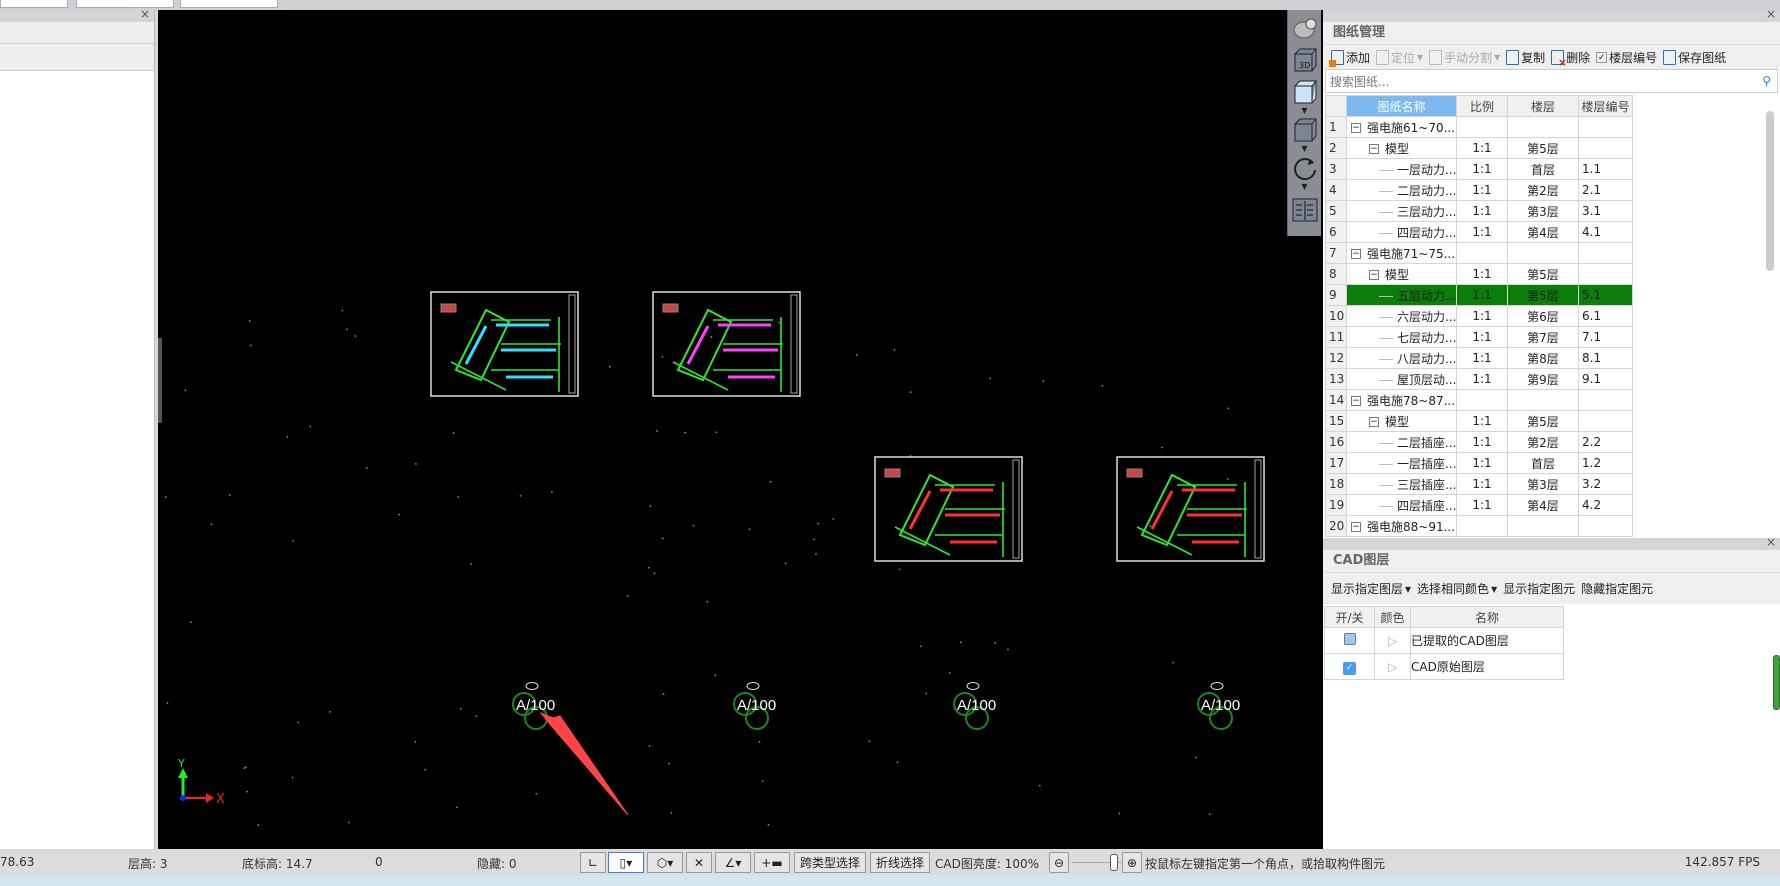 This screenshot has height=886, width=1780. I want to click on table-row: 3 一层动力... 1:1 首层 1.1, so click(1479, 169).